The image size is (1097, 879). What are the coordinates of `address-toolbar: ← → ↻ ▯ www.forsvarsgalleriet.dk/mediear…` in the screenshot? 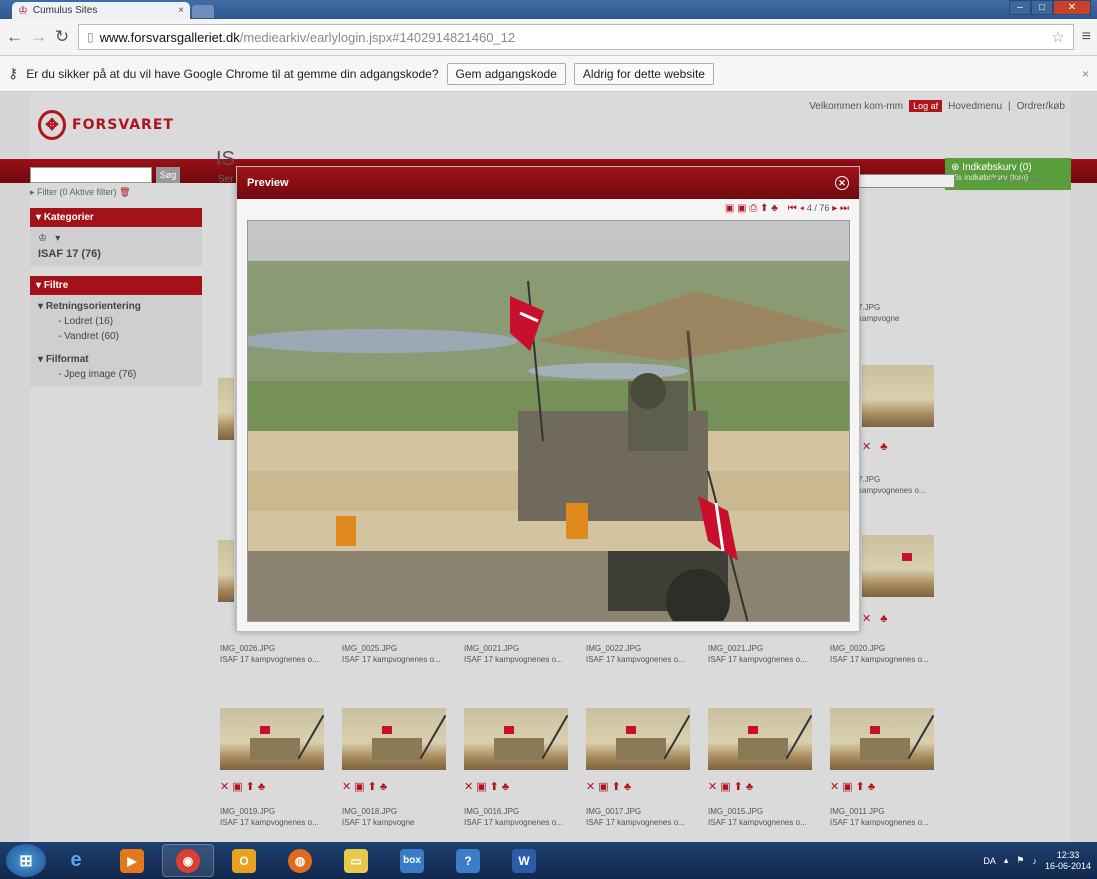 It's located at (548, 37).